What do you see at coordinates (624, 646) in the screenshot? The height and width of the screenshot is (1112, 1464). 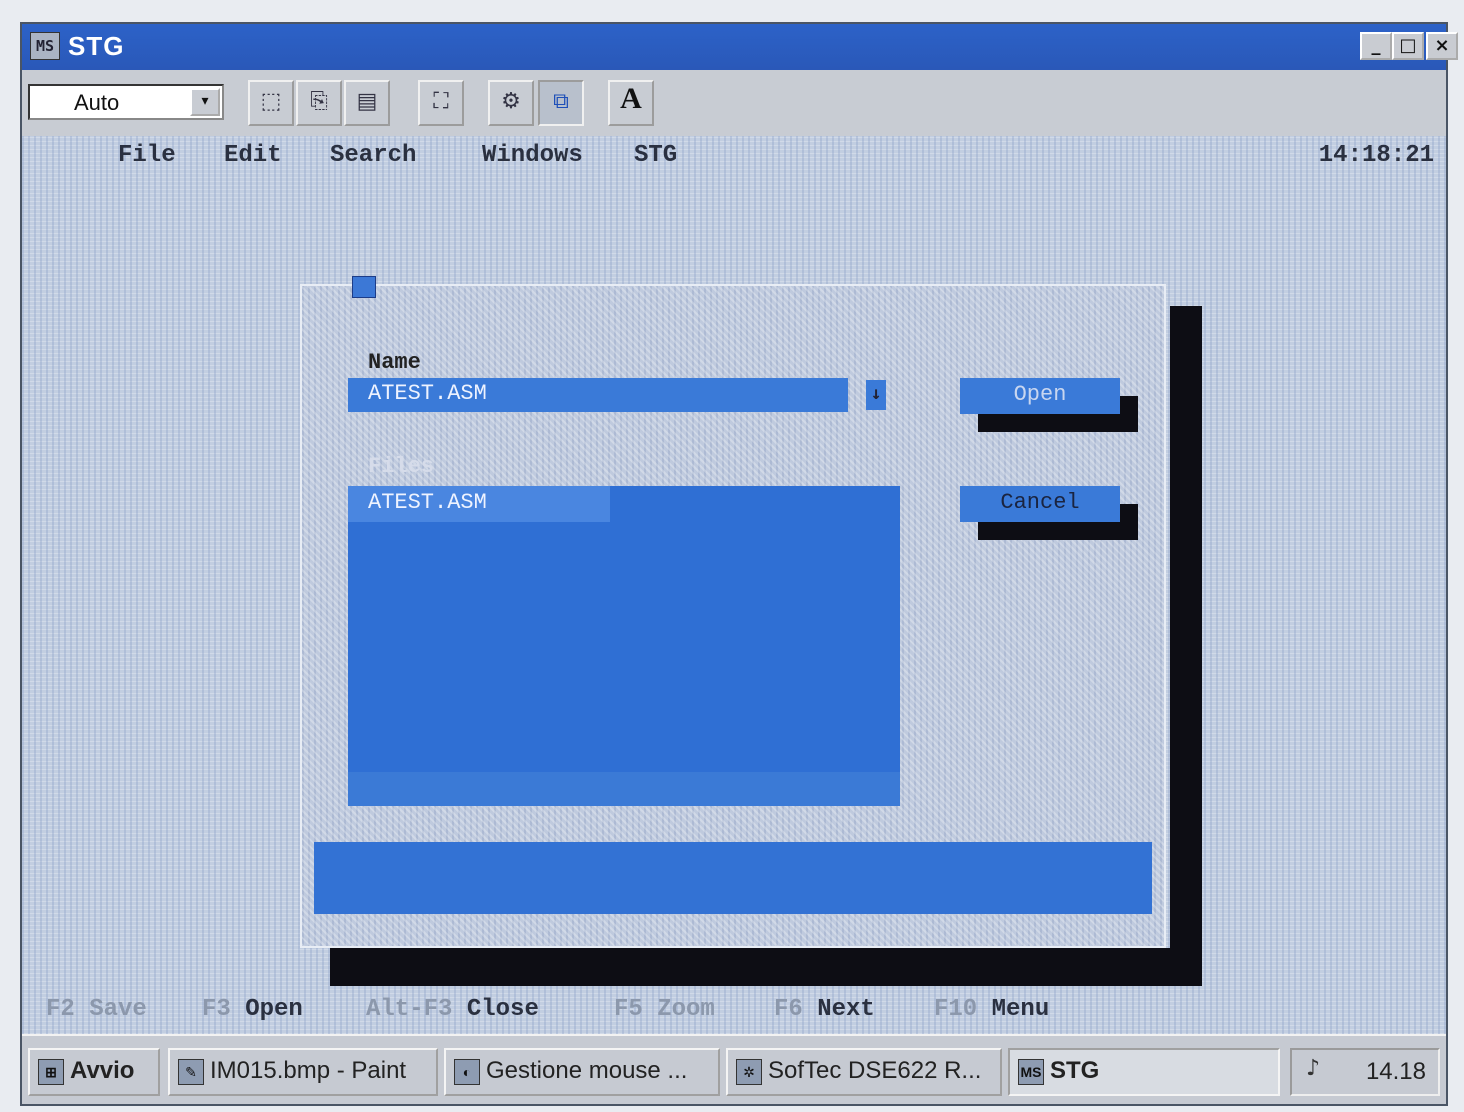 I see `file-list: ATEST.ASM` at bounding box center [624, 646].